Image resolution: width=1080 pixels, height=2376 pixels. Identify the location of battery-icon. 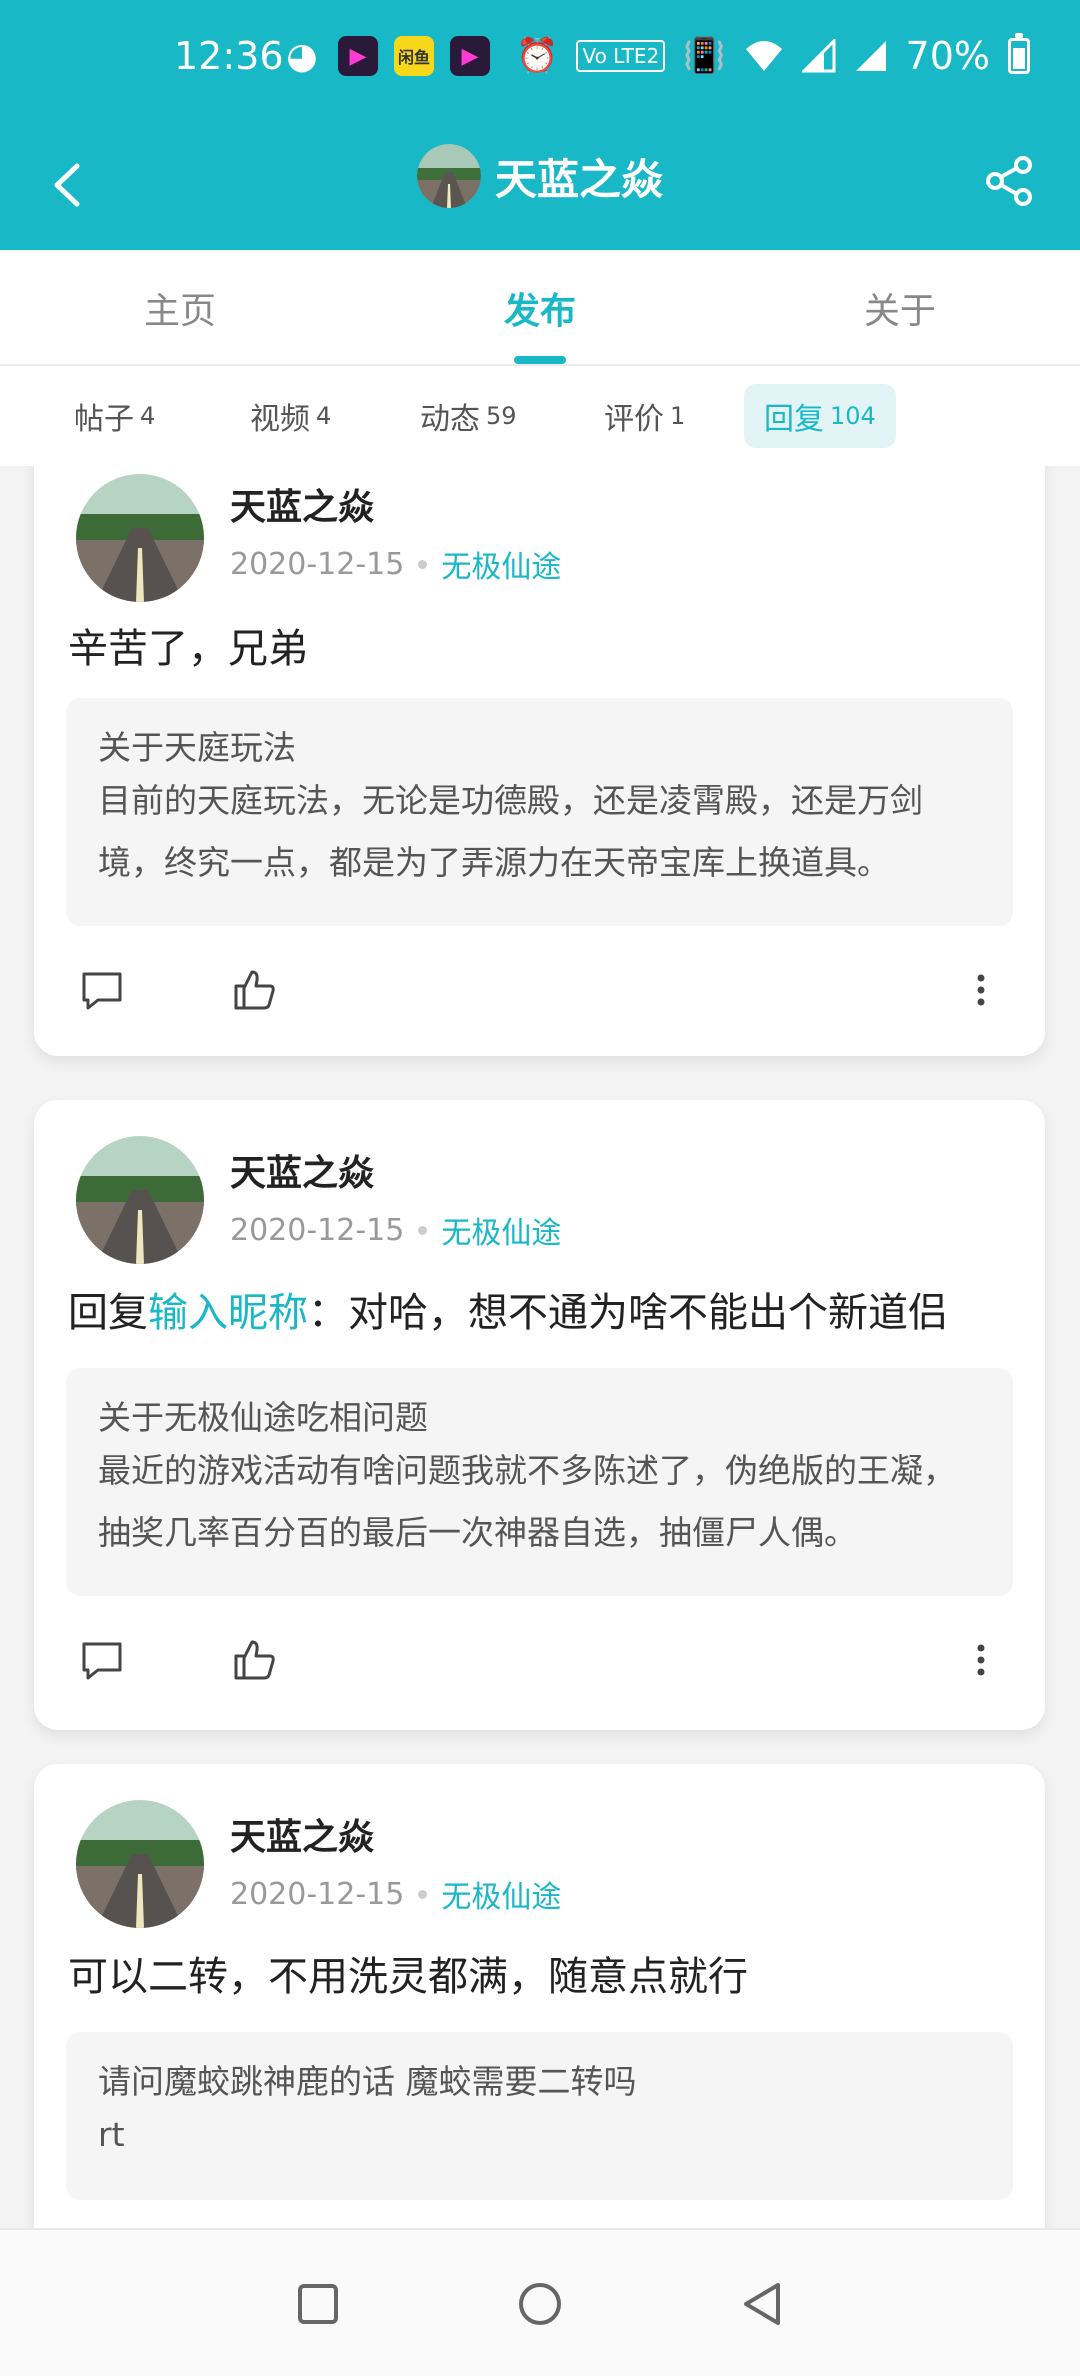
(1019, 53).